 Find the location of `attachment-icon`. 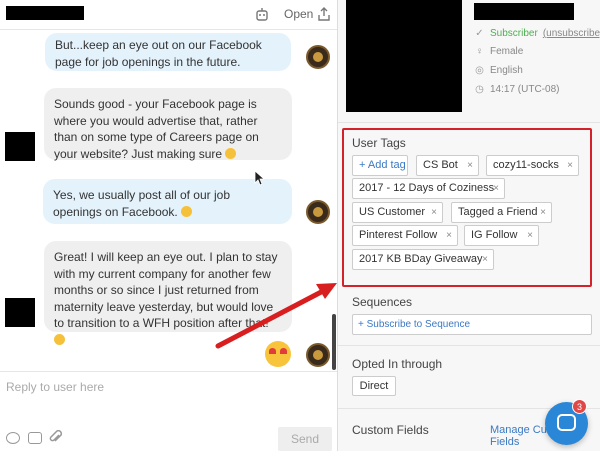

attachment-icon is located at coordinates (56, 438).